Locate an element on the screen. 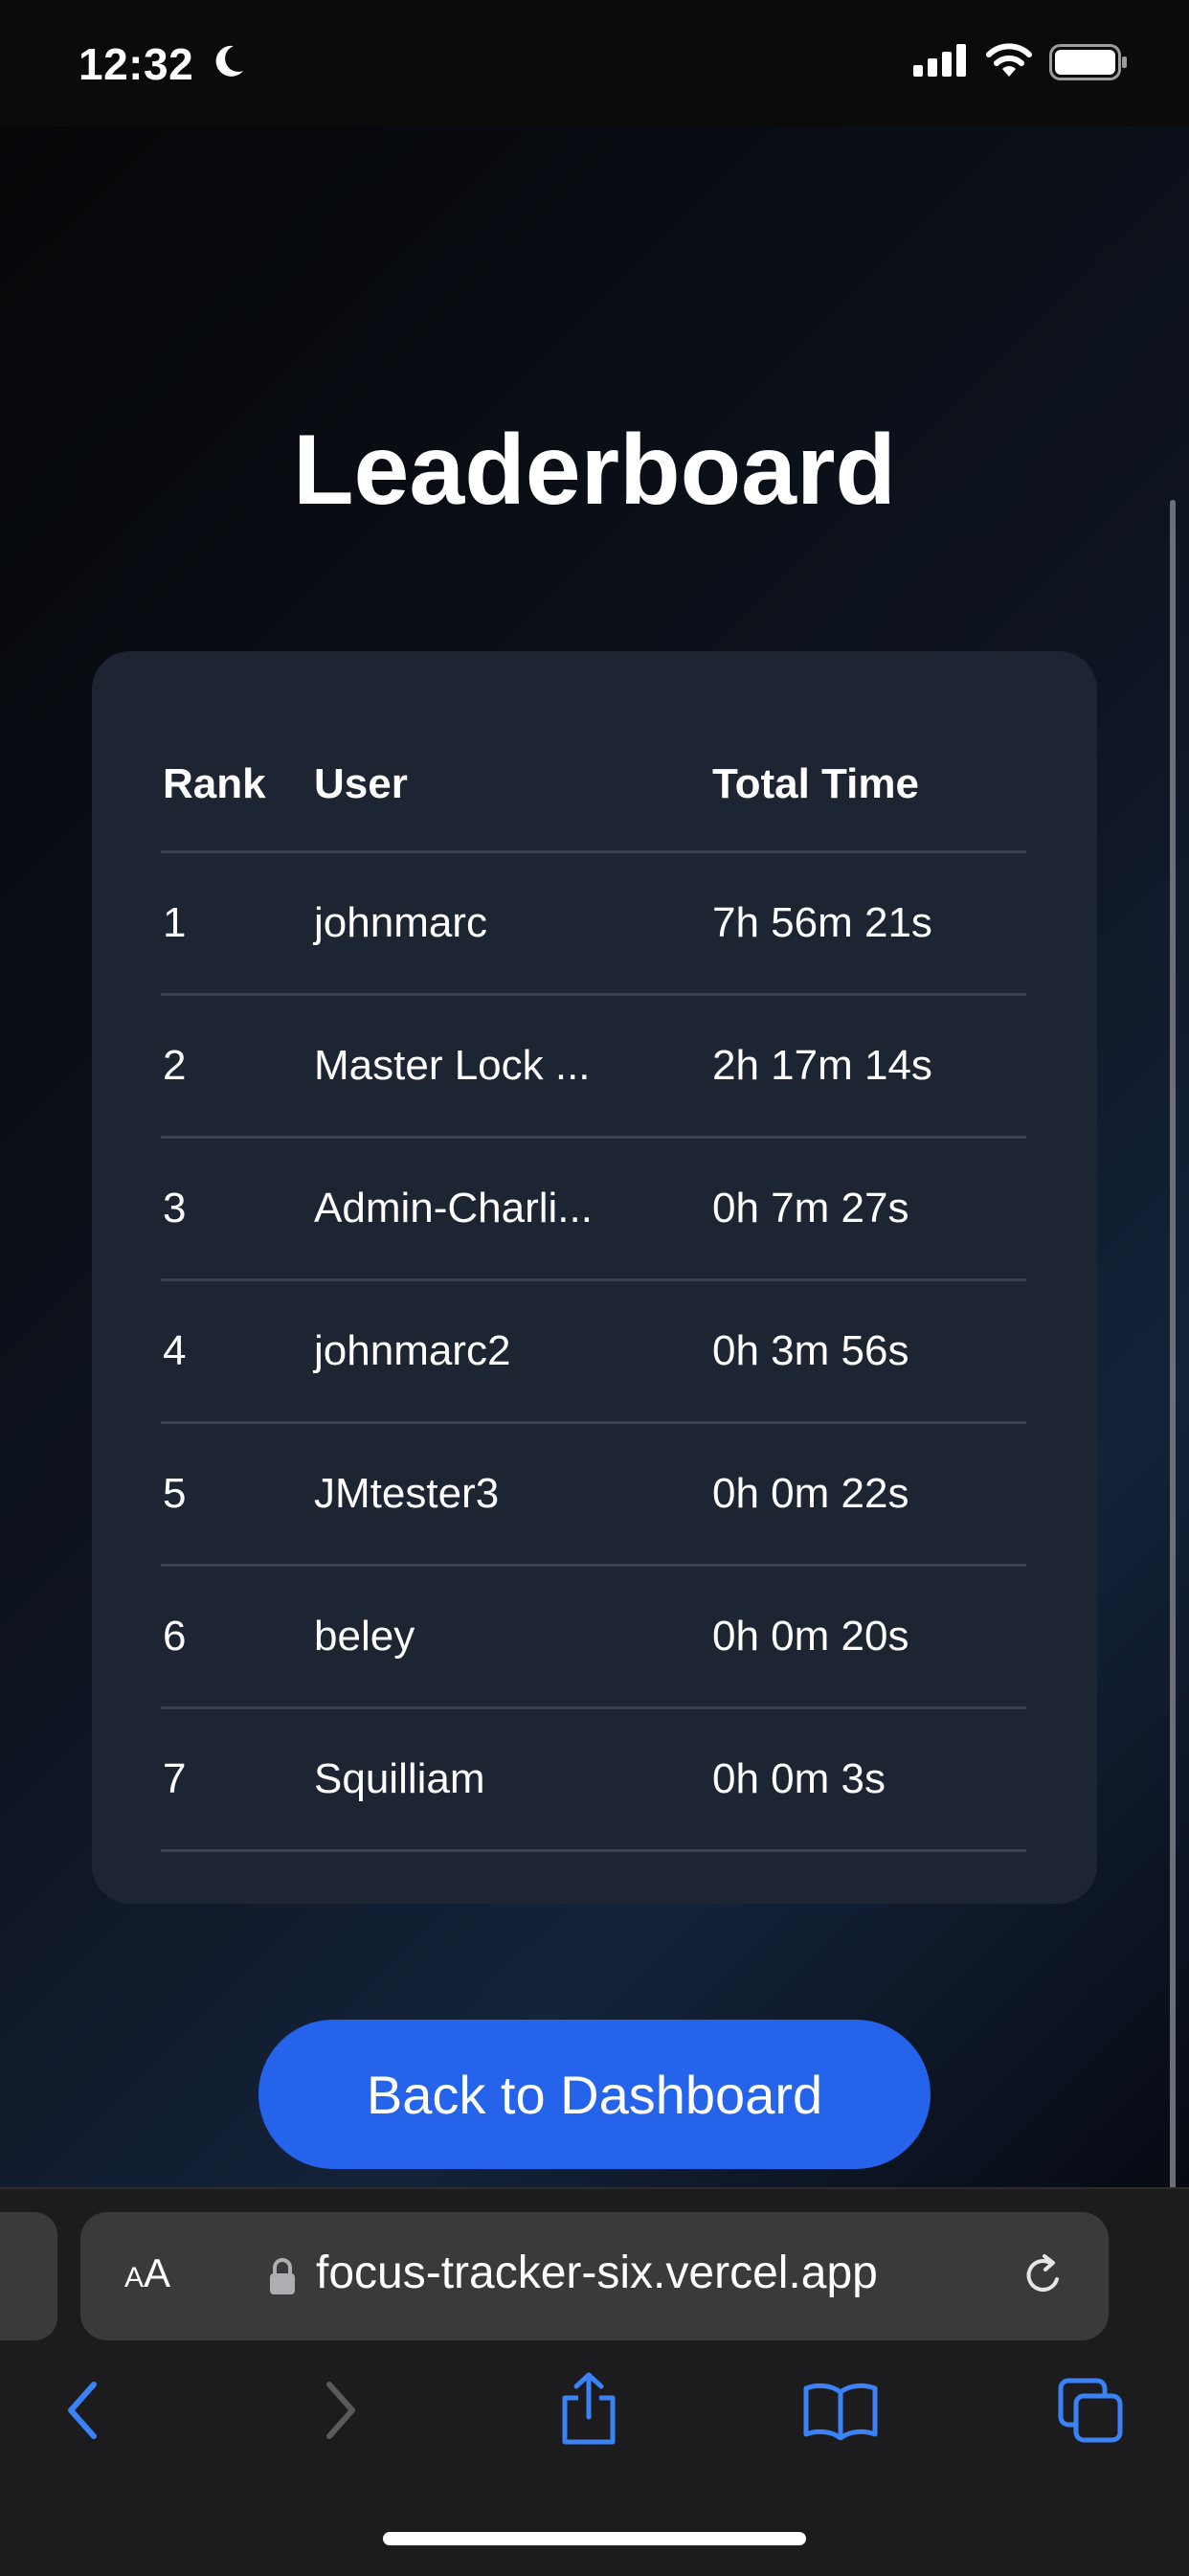 The width and height of the screenshot is (1189, 2576). share-icon is located at coordinates (588, 2407).